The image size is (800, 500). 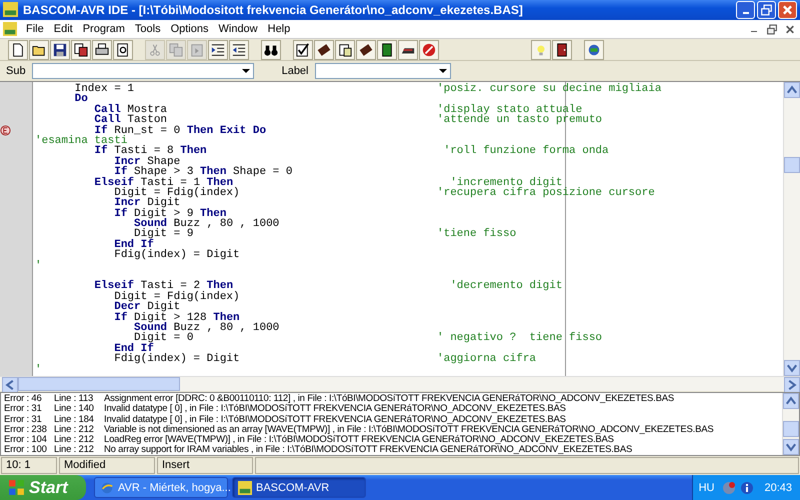 I want to click on report-icon, so click(x=345, y=49).